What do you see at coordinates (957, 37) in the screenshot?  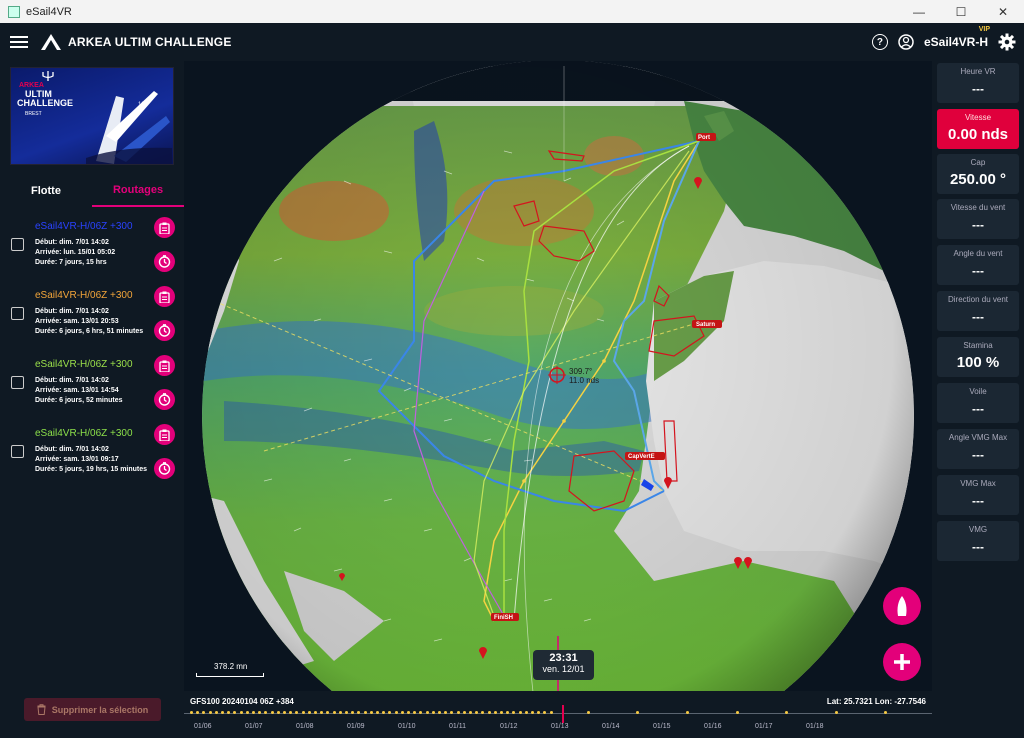 I see `user-name: eSail4VR-H VIP` at bounding box center [957, 37].